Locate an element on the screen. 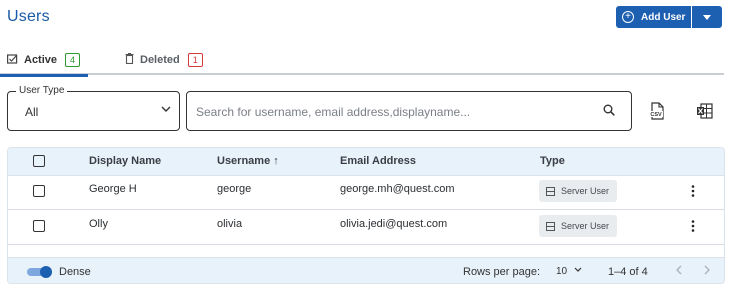 This screenshot has height=288, width=731. deleted-count-badge: 1 is located at coordinates (195, 60).